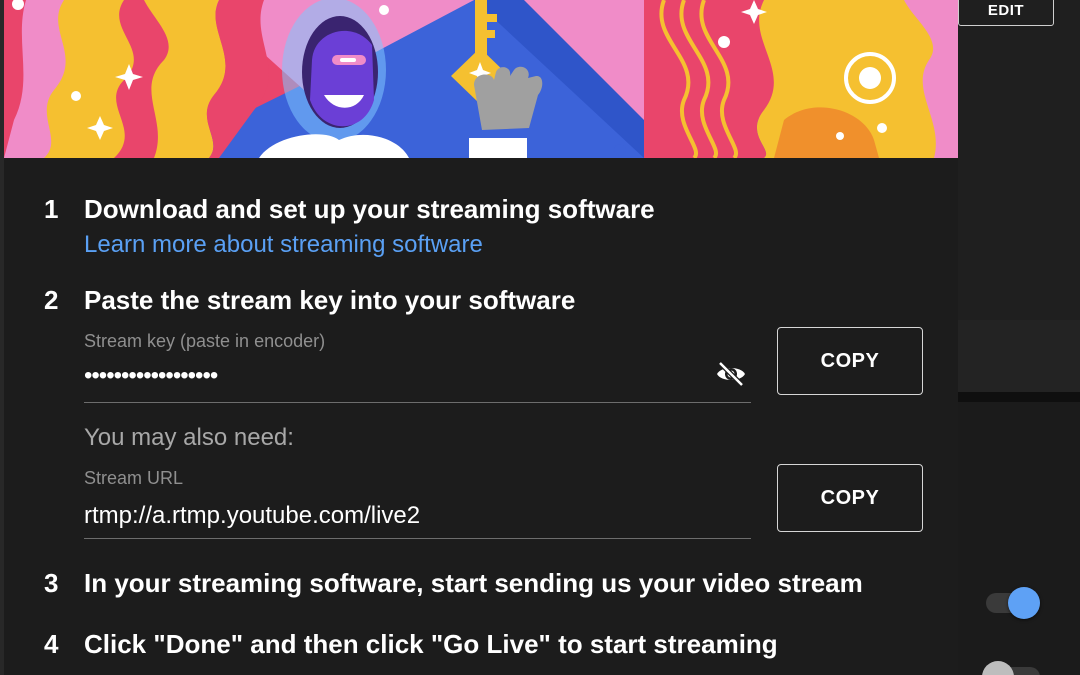 This screenshot has width=1080, height=675. Describe the element at coordinates (1012, 600) in the screenshot. I see `toggle-switch-on` at that location.